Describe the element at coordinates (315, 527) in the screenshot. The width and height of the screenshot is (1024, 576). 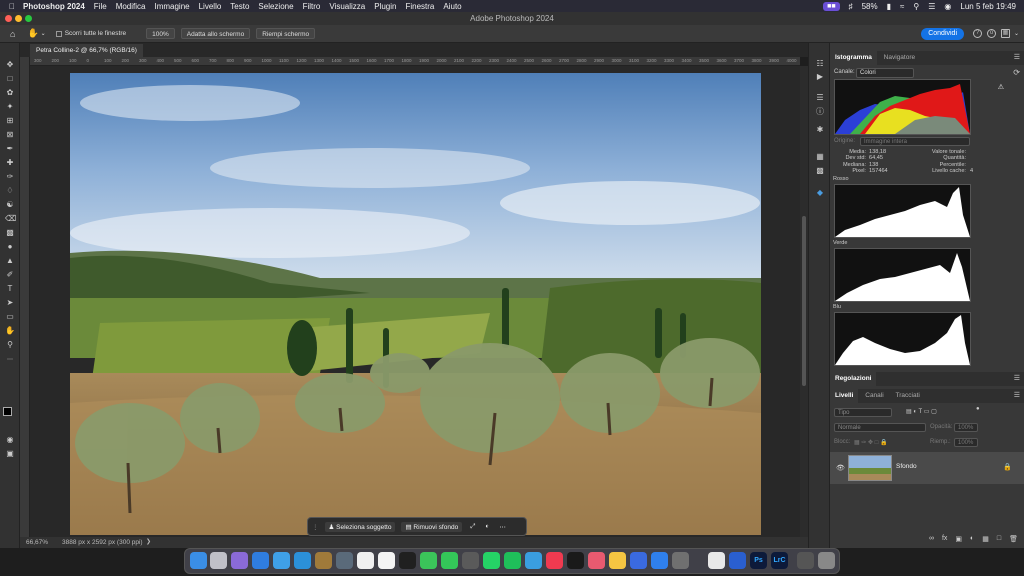
I see `drag-handle-icon: ⋮` at that location.